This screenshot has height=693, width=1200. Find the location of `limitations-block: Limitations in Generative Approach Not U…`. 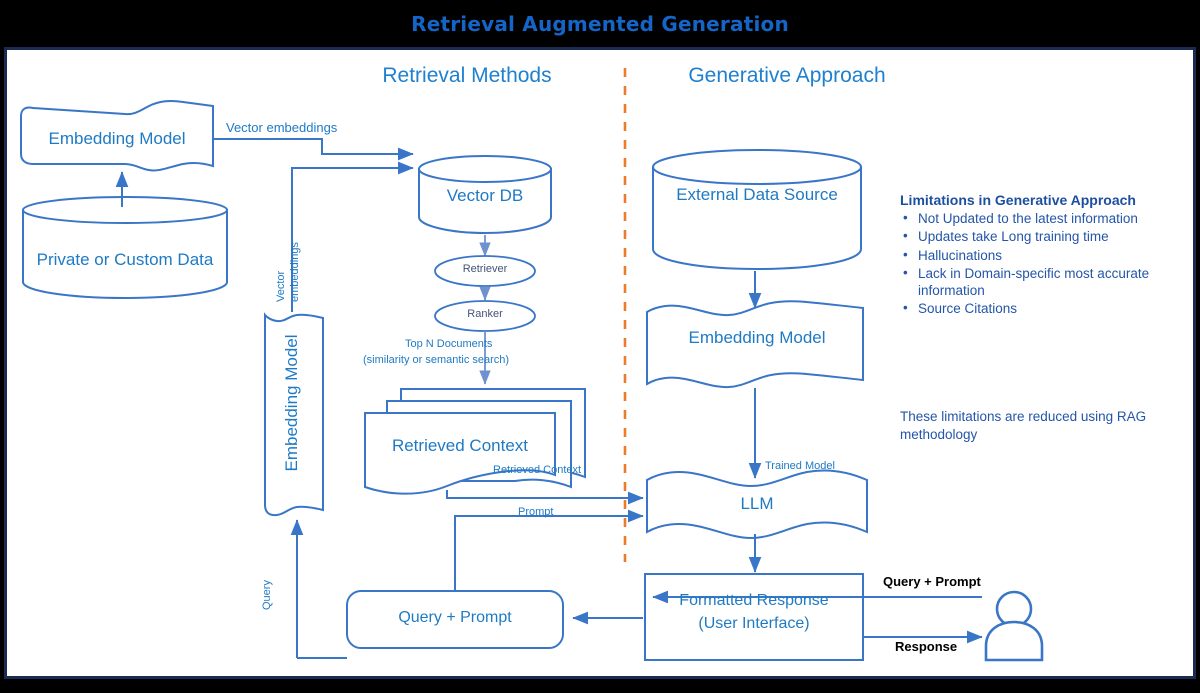

limitations-block: Limitations in Generative Approach Not U… is located at coordinates (1042, 255).